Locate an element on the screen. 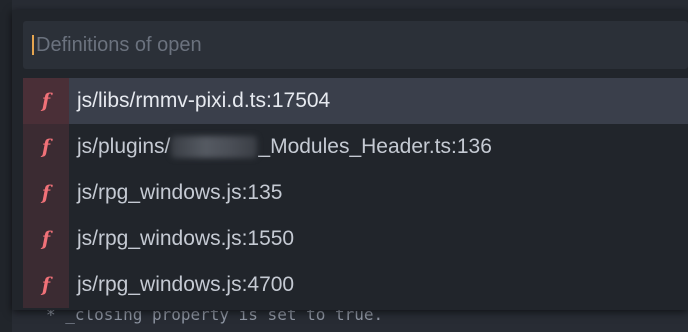  search-input is located at coordinates (356, 45).